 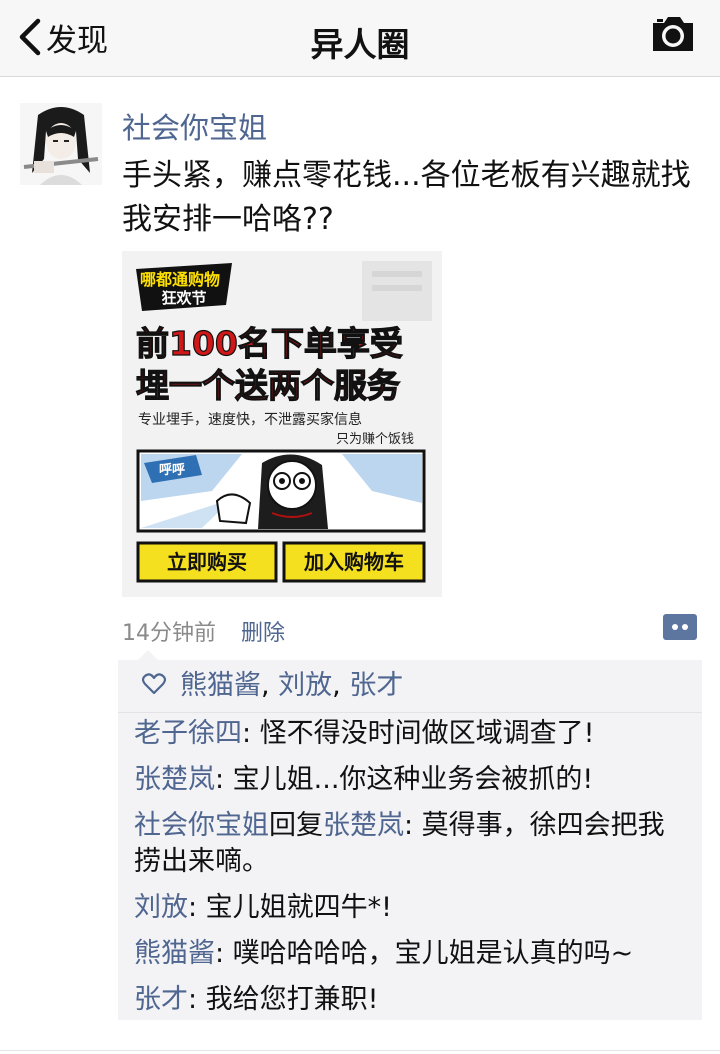 What do you see at coordinates (283, 999) in the screenshot?
I see `comment-text: : 我给您打兼职!` at bounding box center [283, 999].